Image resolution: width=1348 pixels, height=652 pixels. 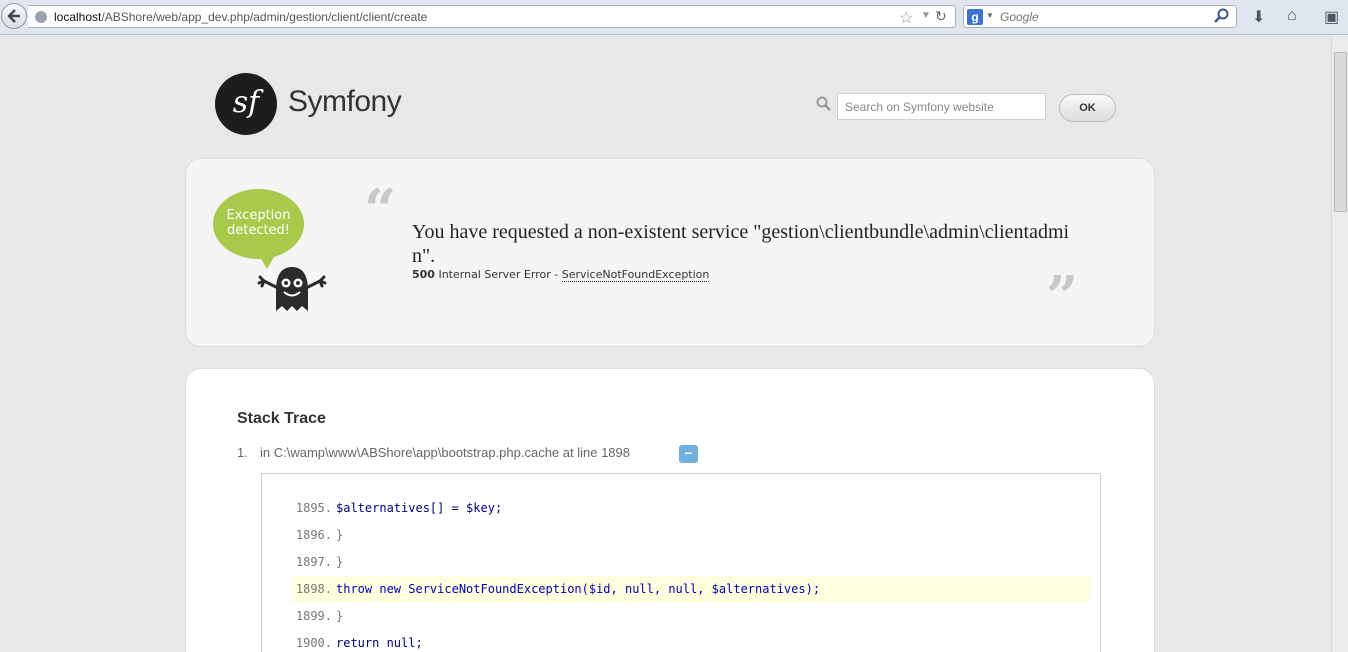 What do you see at coordinates (990, 15) in the screenshot?
I see `engine-dropdown-icon: ▼` at bounding box center [990, 15].